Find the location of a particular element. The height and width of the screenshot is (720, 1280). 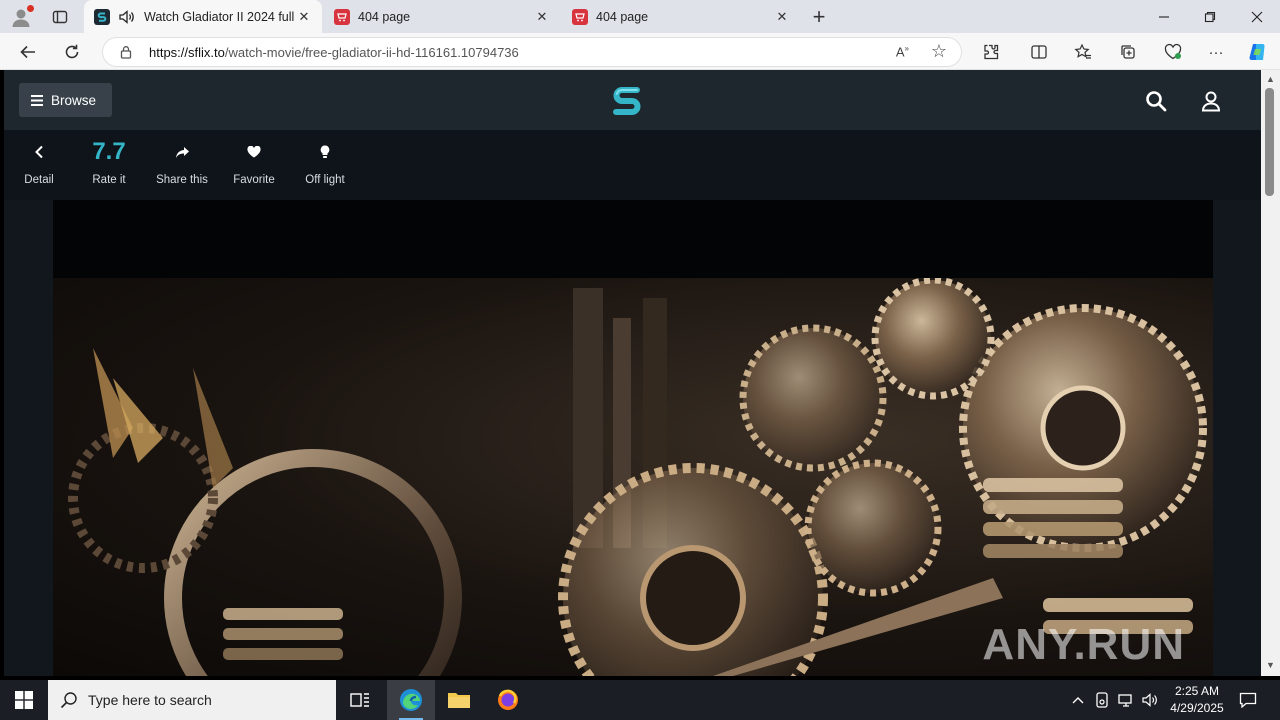

back-icon is located at coordinates (27, 52).